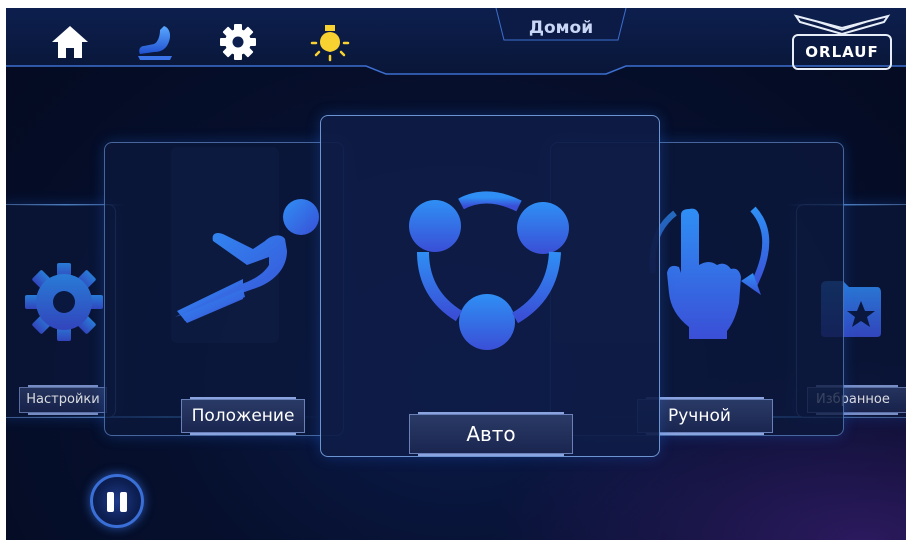 Image resolution: width=911 pixels, height=540 pixels. Describe the element at coordinates (329, 42) in the screenshot. I see `lightbulb-icon` at that location.